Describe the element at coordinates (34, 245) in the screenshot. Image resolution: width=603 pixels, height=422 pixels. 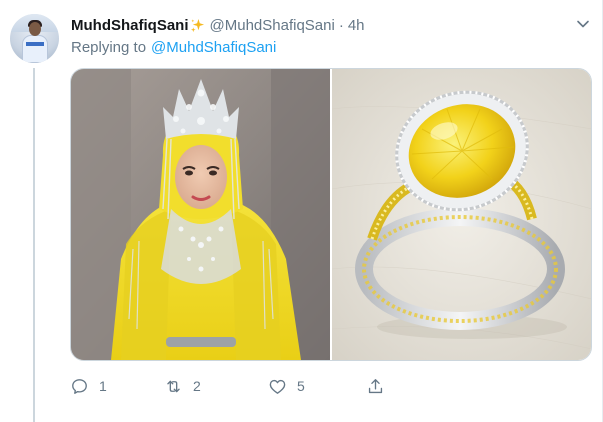
I see `thread-connector-line` at that location.